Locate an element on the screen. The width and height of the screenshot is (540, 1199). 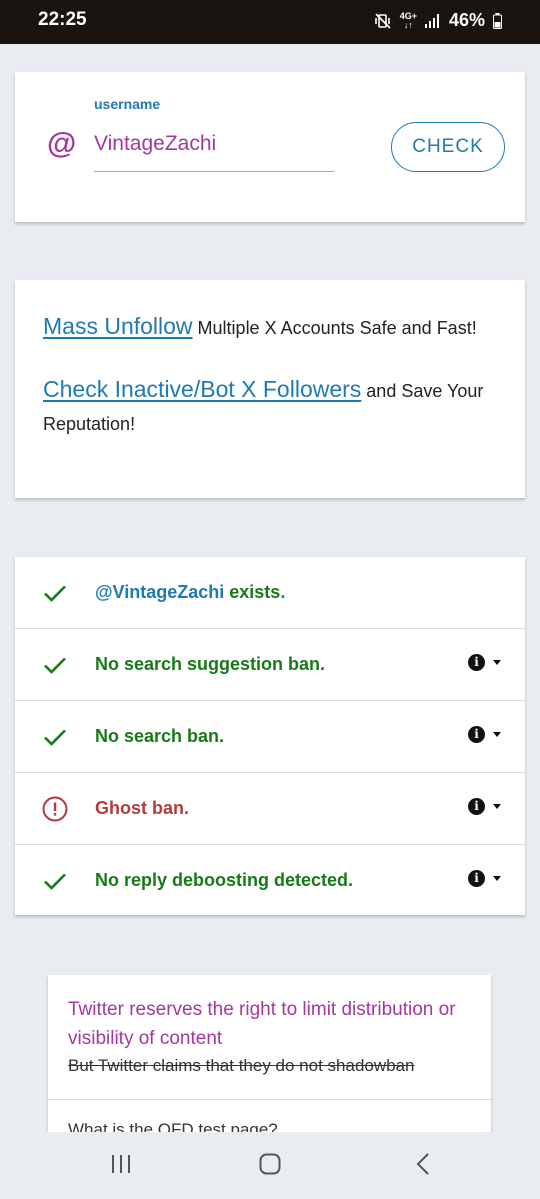
username-label: username is located at coordinates (127, 104).